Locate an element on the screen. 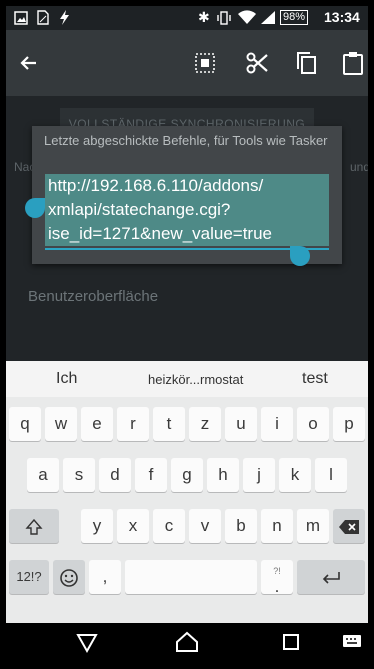 The image size is (374, 669). space-key is located at coordinates (191, 577).